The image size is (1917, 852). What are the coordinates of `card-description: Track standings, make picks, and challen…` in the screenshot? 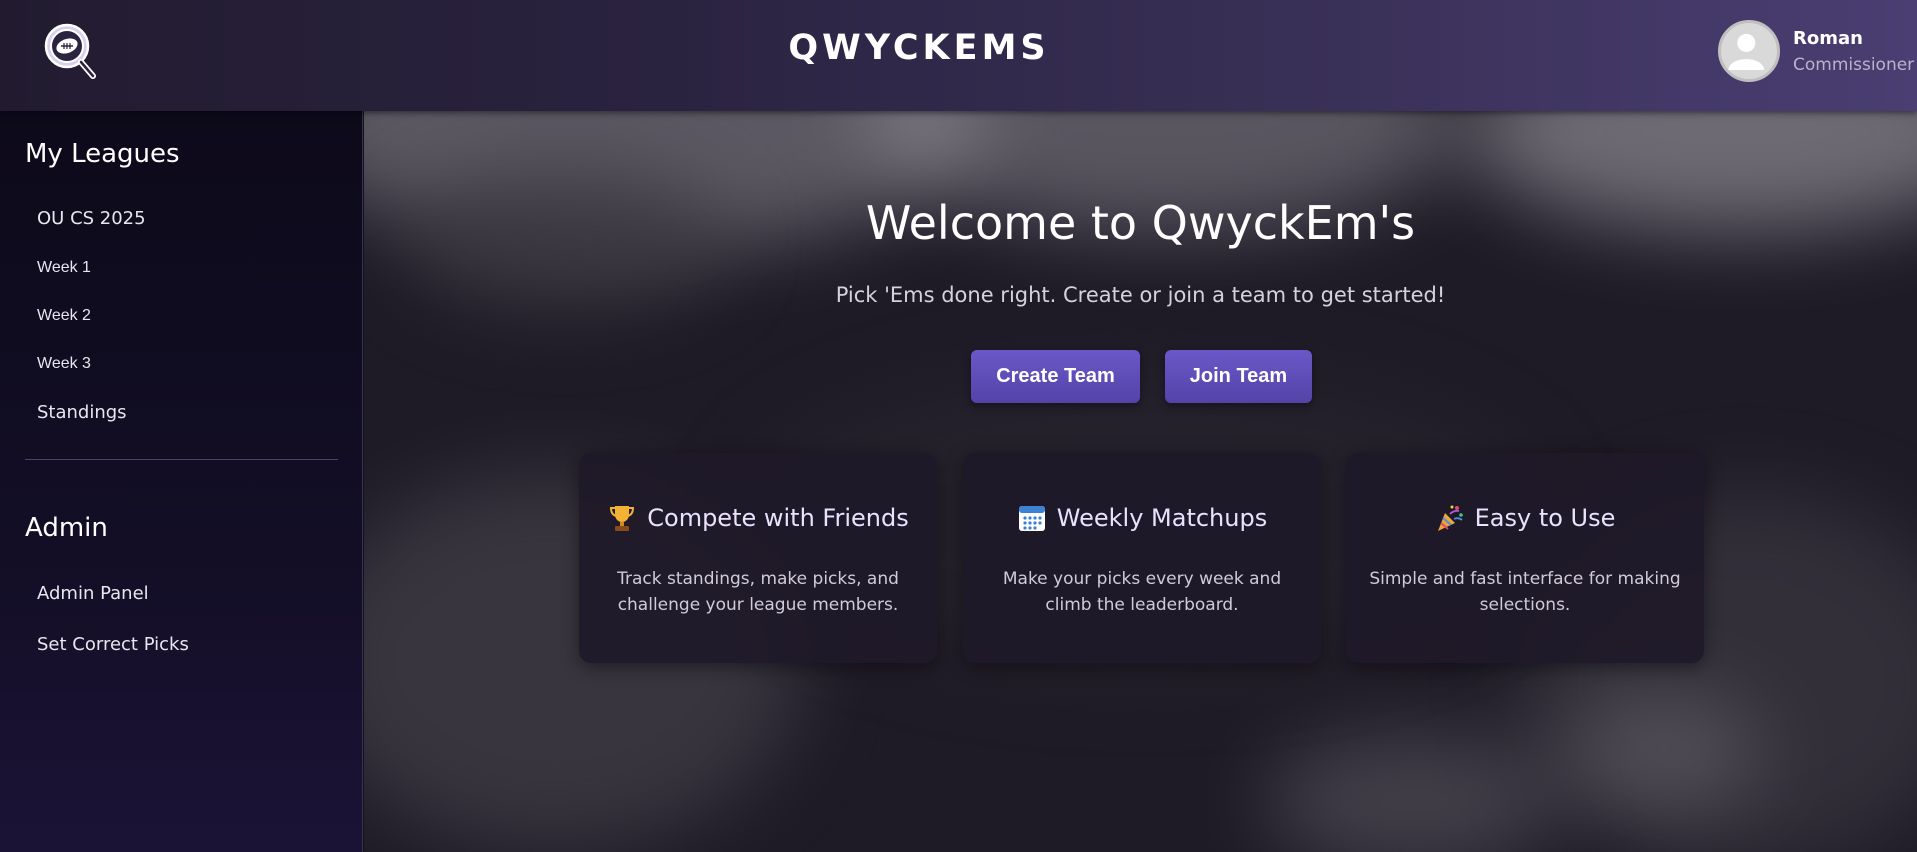 It's located at (758, 592).